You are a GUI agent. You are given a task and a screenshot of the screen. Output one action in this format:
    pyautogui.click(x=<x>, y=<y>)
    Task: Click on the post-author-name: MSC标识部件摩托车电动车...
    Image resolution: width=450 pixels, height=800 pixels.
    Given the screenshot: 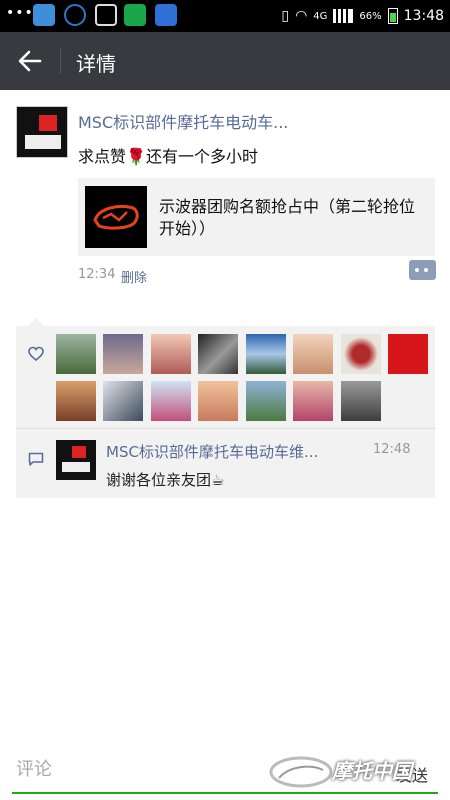 What is the action you would take?
    pyautogui.click(x=183, y=121)
    